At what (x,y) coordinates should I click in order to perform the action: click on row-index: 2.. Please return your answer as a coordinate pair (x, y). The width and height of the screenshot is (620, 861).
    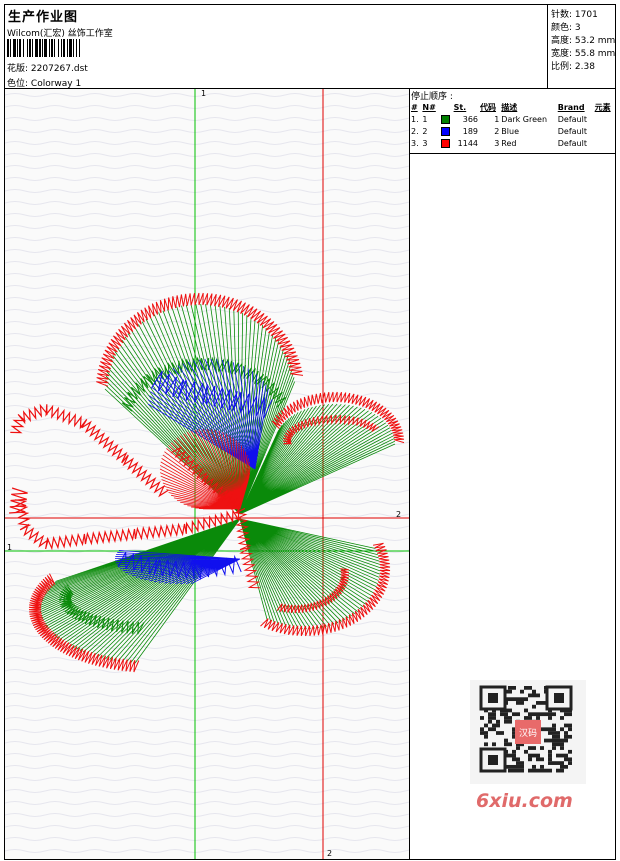
    Looking at the image, I should click on (415, 131).